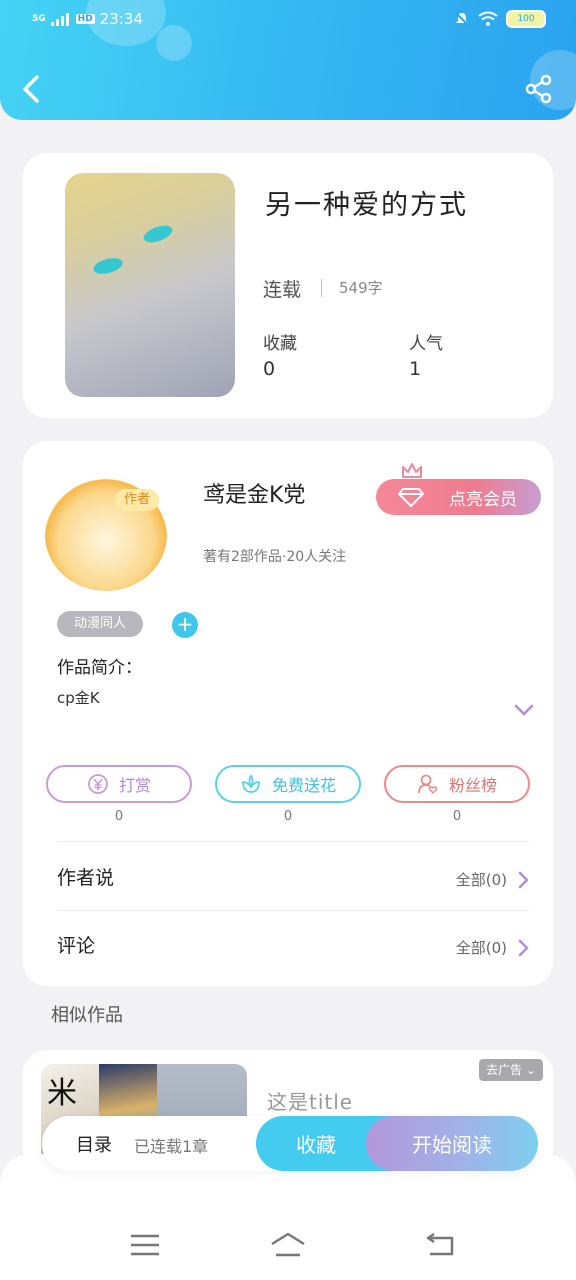  I want to click on genre-tag: 动漫同人, so click(100, 624).